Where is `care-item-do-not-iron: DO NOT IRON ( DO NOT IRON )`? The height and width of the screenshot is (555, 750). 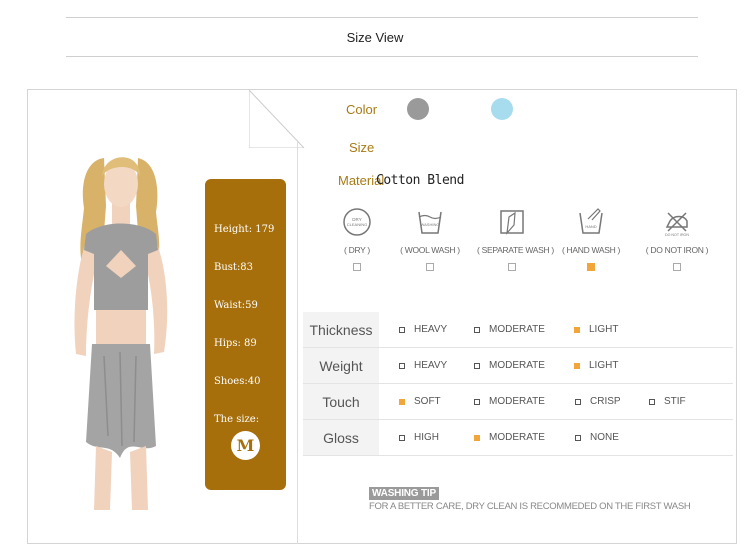 care-item-do-not-iron: DO NOT IRON ( DO NOT IRON ) is located at coordinates (677, 239).